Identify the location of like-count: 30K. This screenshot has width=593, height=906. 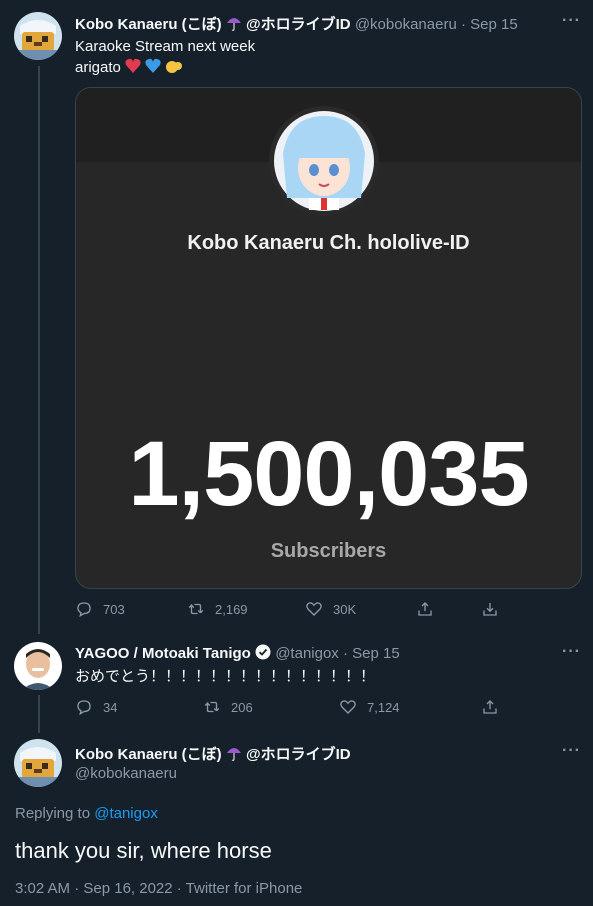
(345, 609).